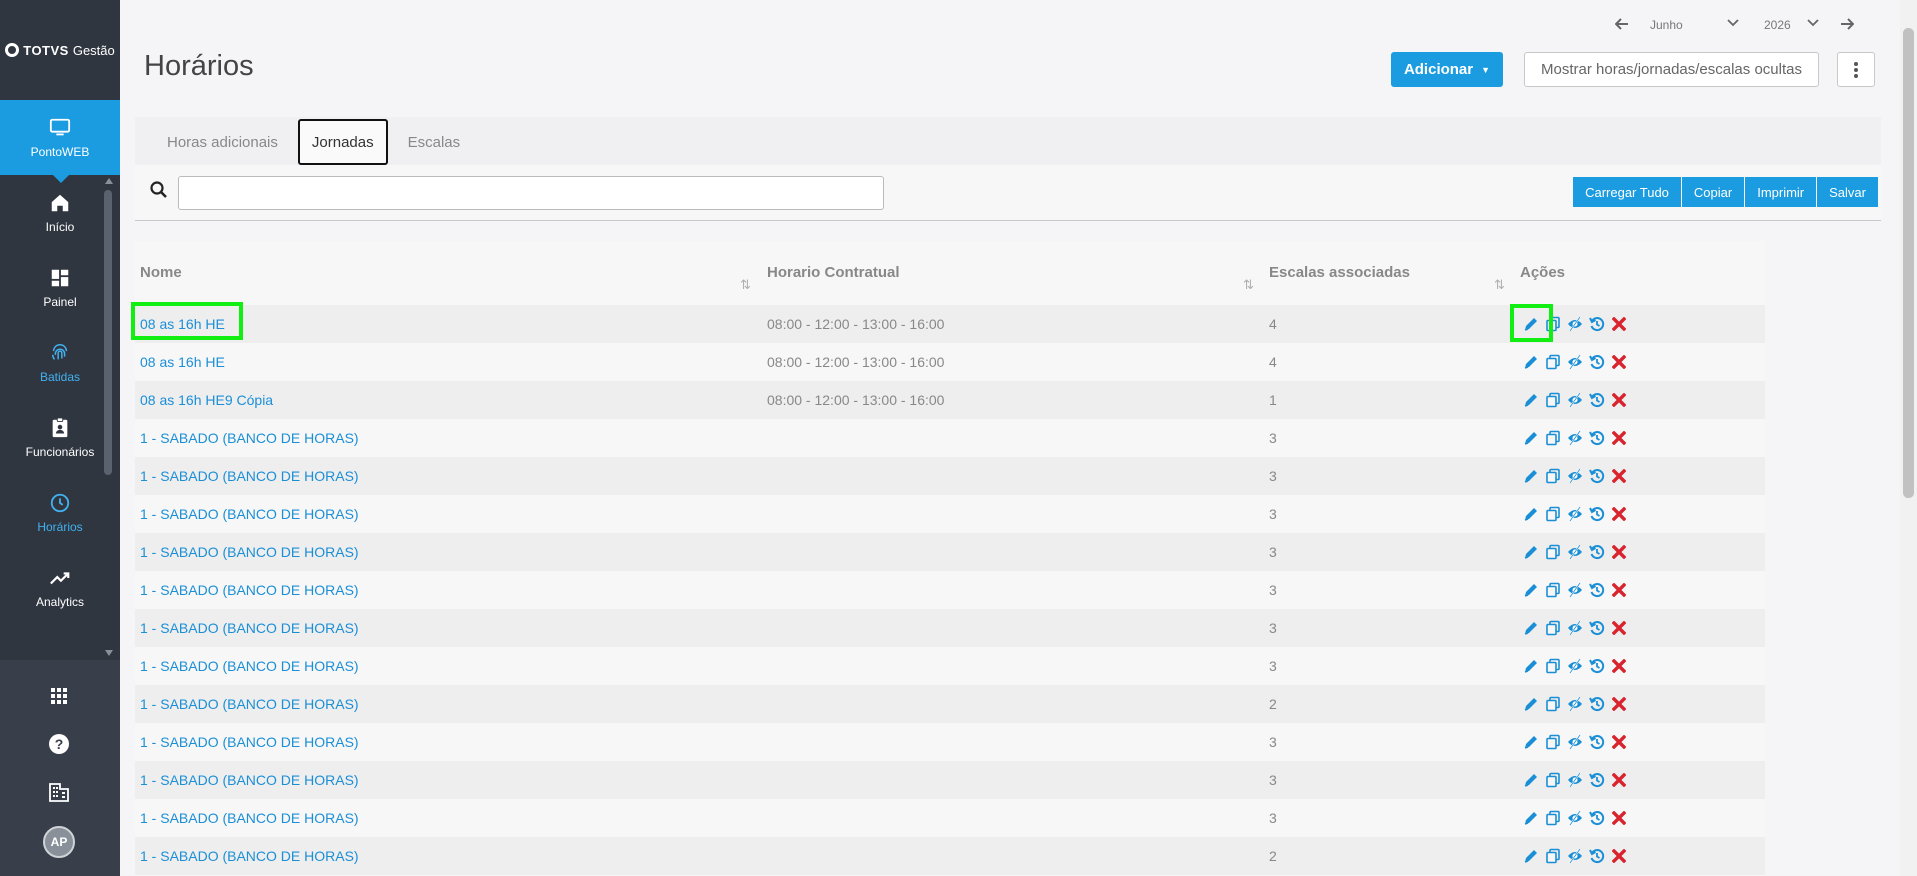 The width and height of the screenshot is (1917, 876). I want to click on prev-month-arrow-icon, so click(1622, 24).